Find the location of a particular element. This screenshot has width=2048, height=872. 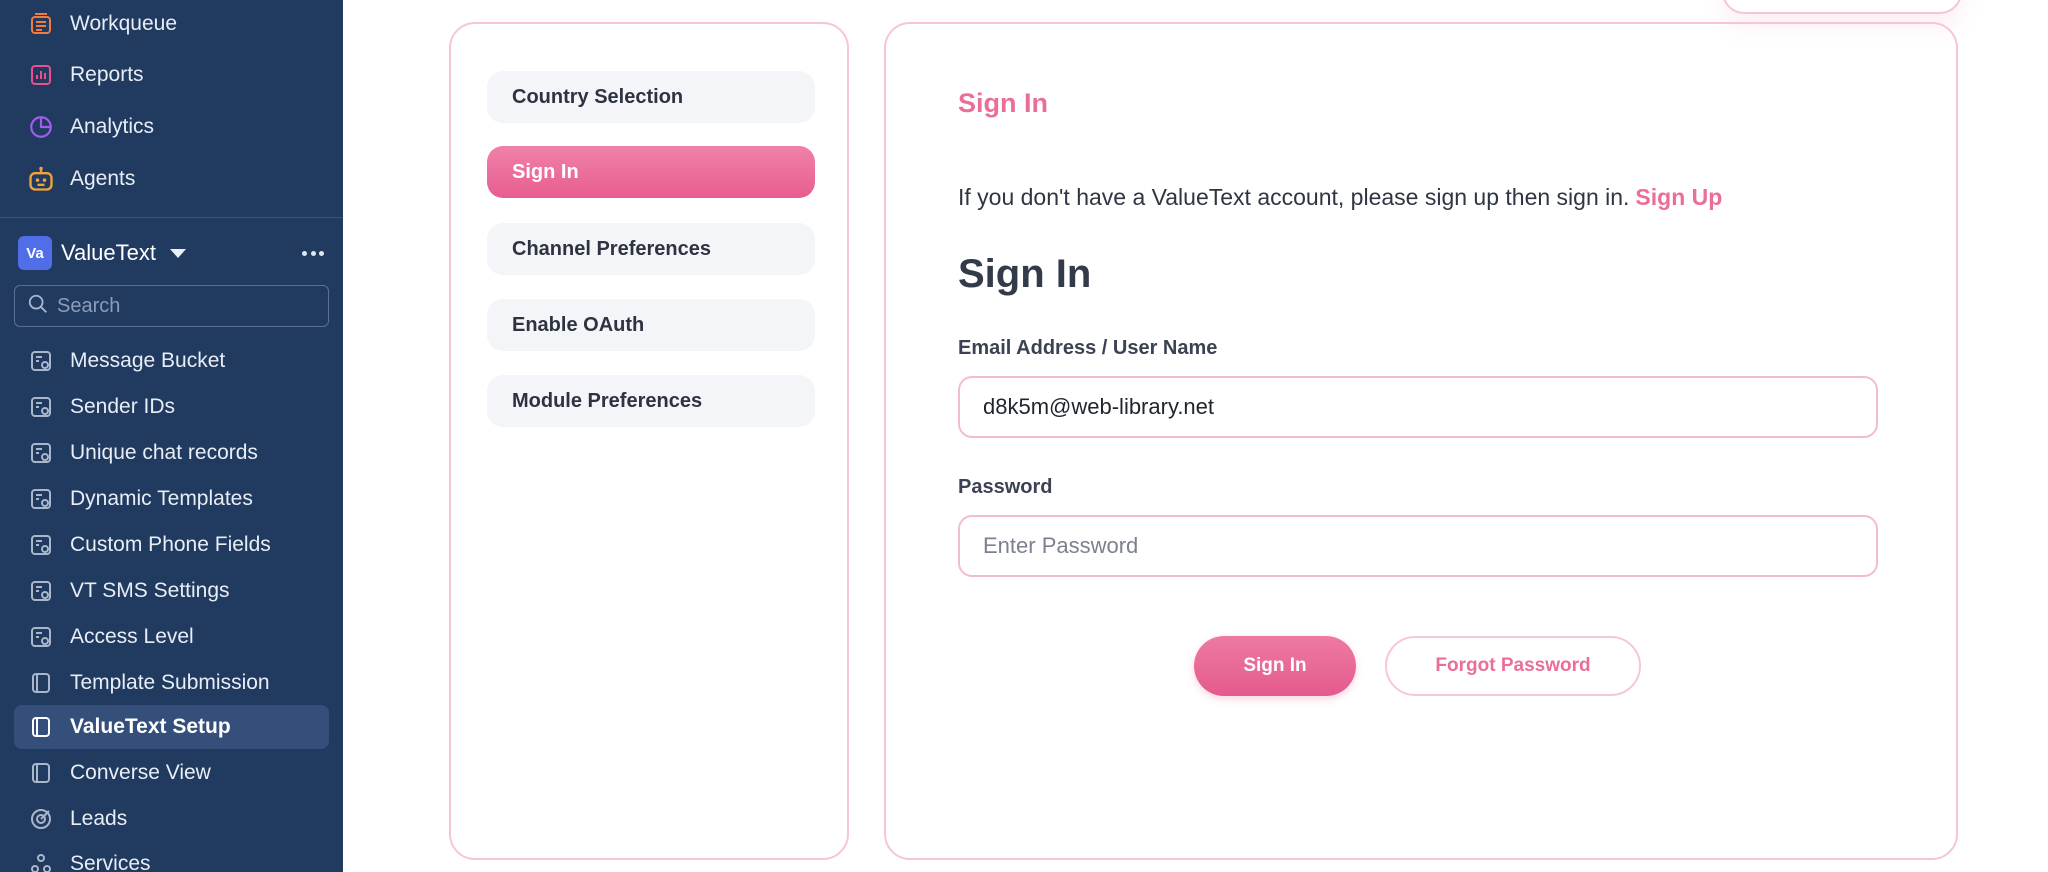

password-label: Password is located at coordinates (1005, 487).